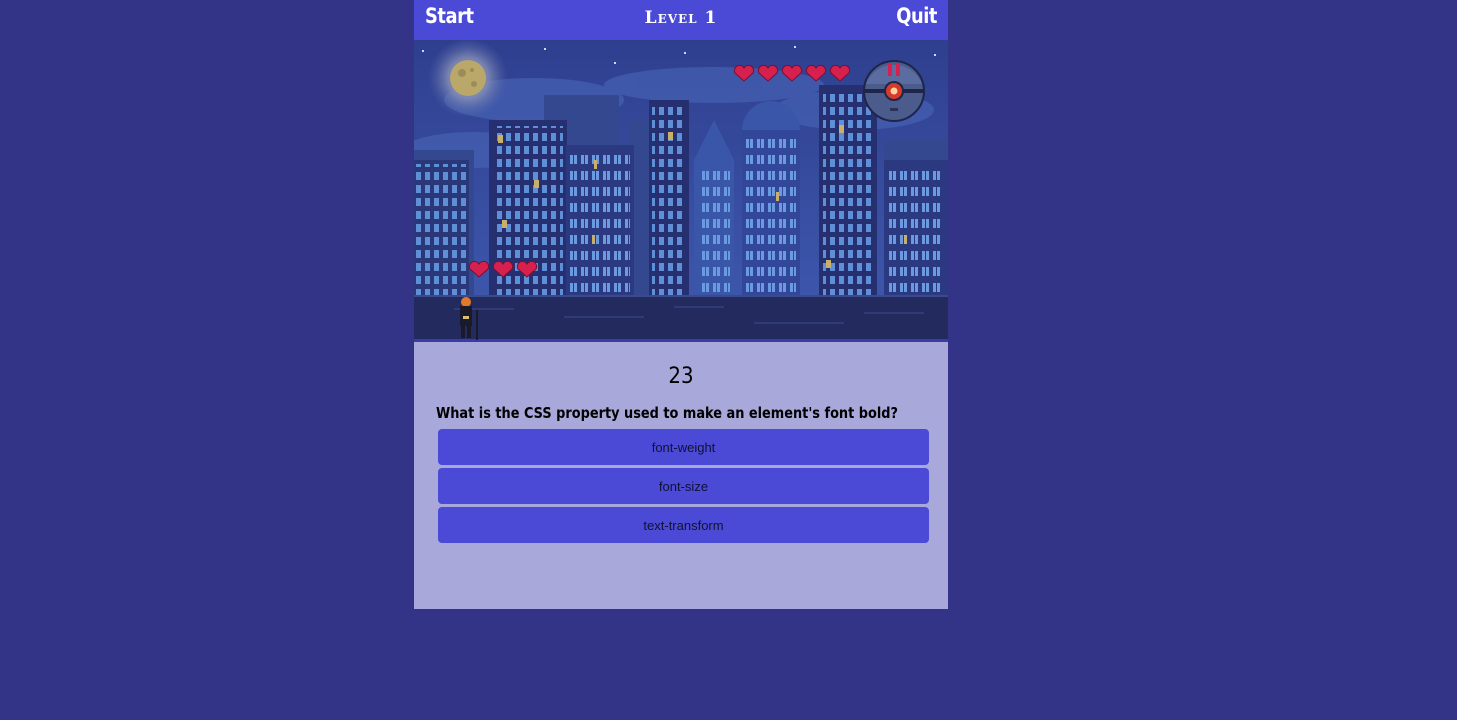 This screenshot has width=1457, height=720. What do you see at coordinates (683, 486) in the screenshot?
I see `answer-button: font-size` at bounding box center [683, 486].